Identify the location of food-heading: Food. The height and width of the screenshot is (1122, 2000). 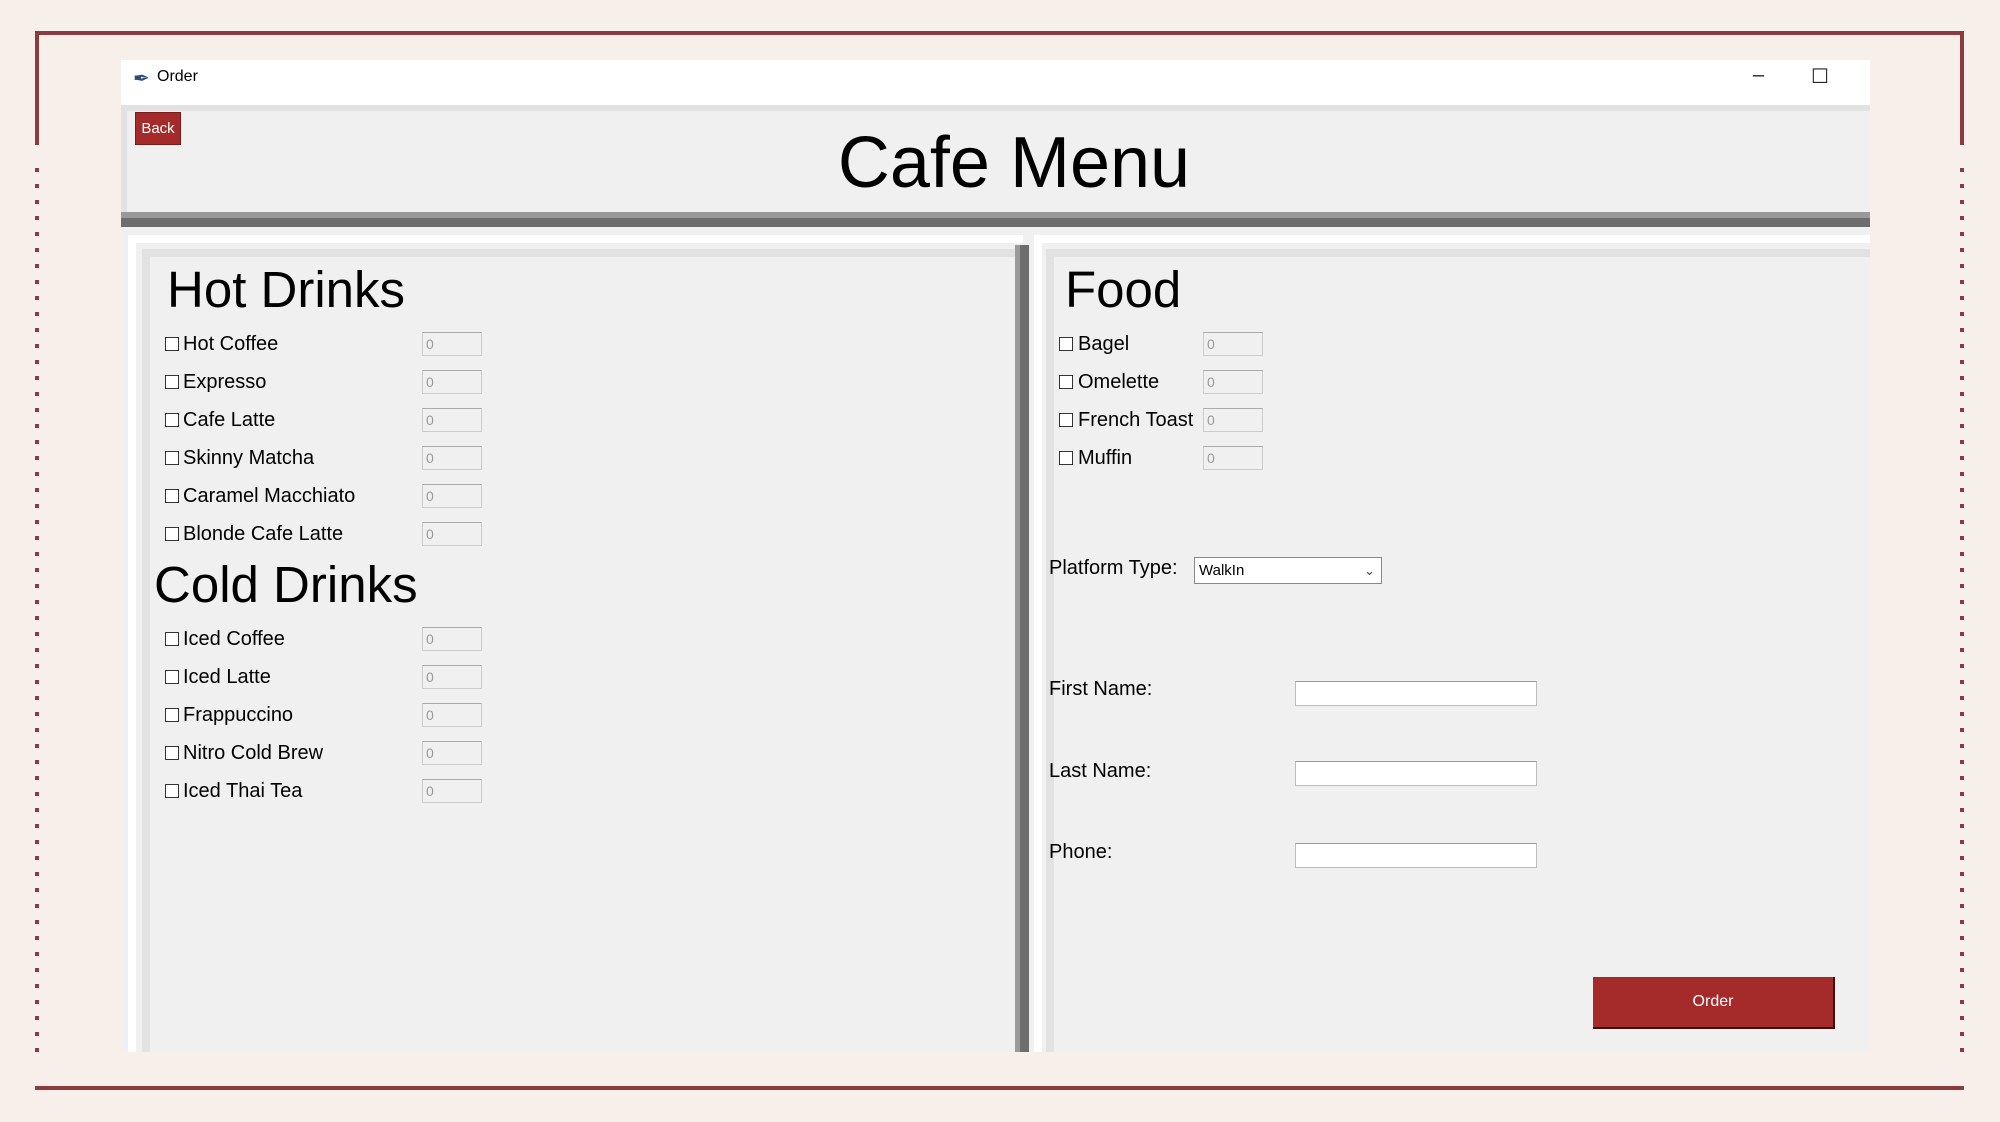
(1123, 289).